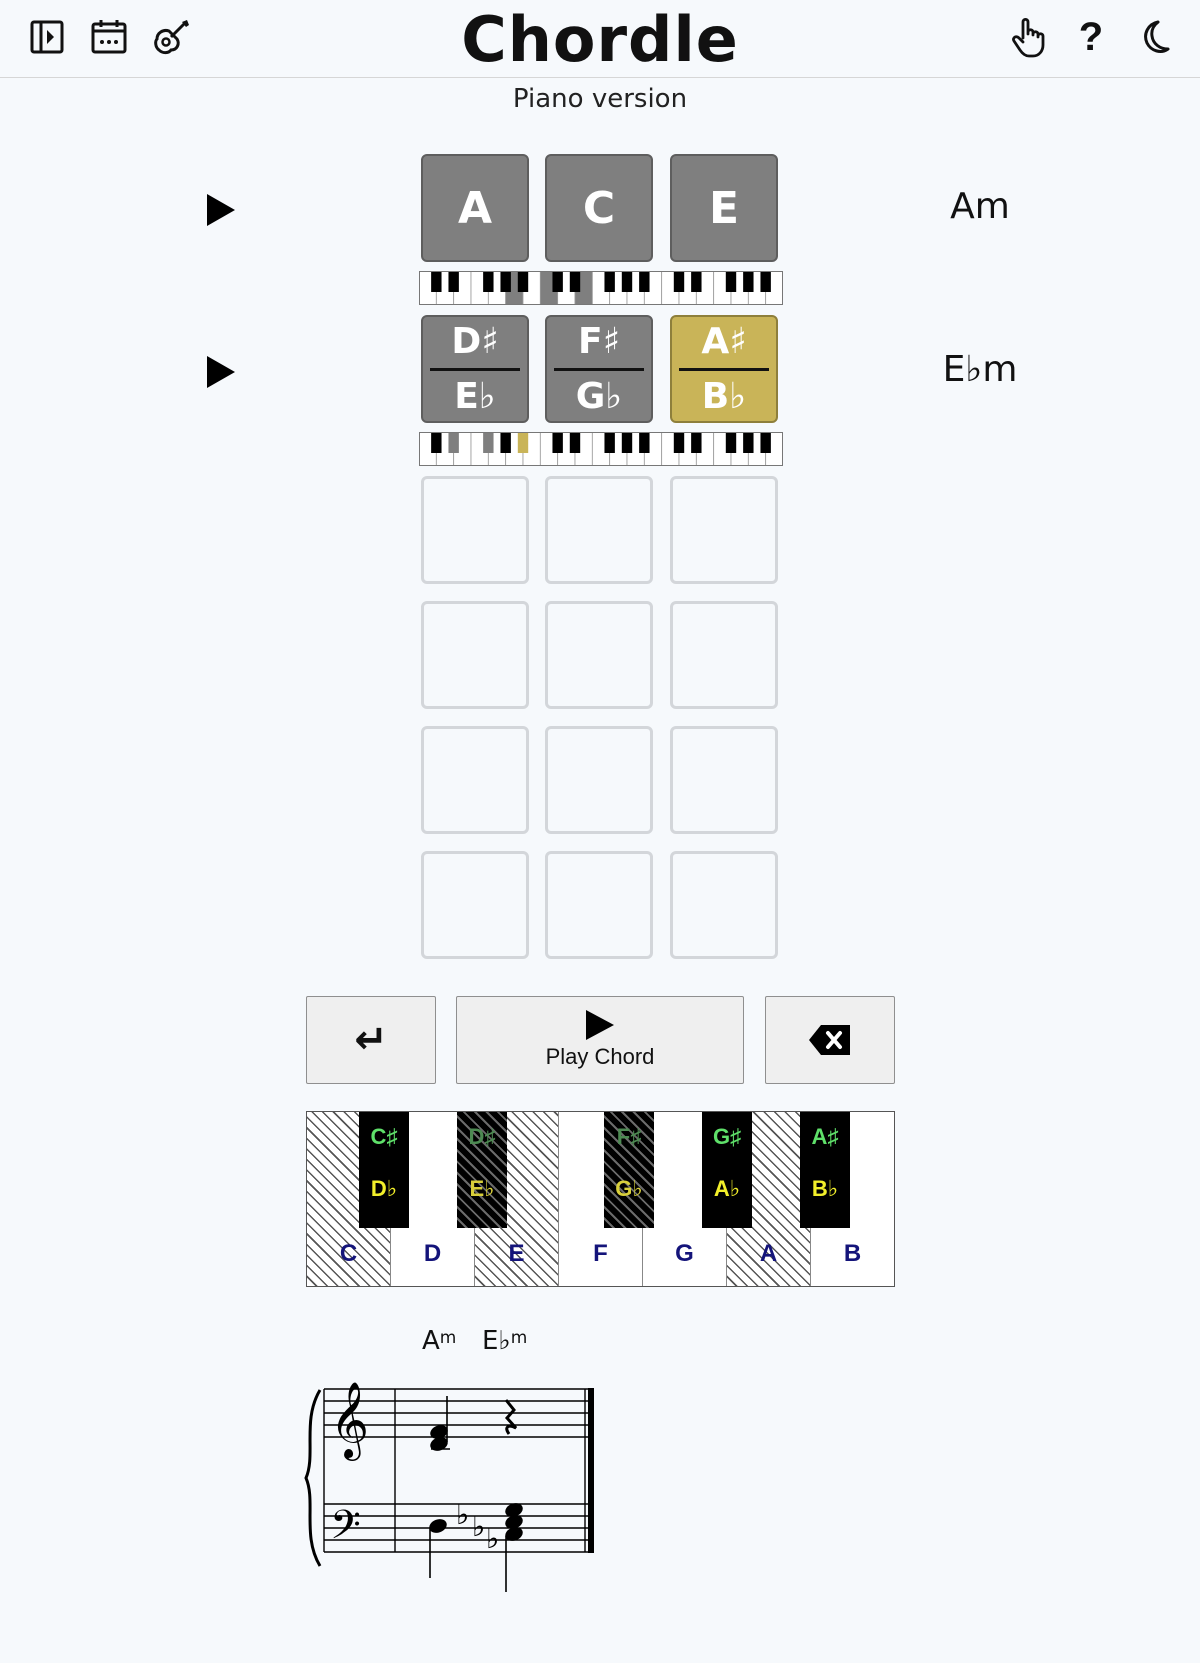 The width and height of the screenshot is (1200, 1663). What do you see at coordinates (727, 1170) in the screenshot?
I see `key-g-sharp: G♯ A♭` at bounding box center [727, 1170].